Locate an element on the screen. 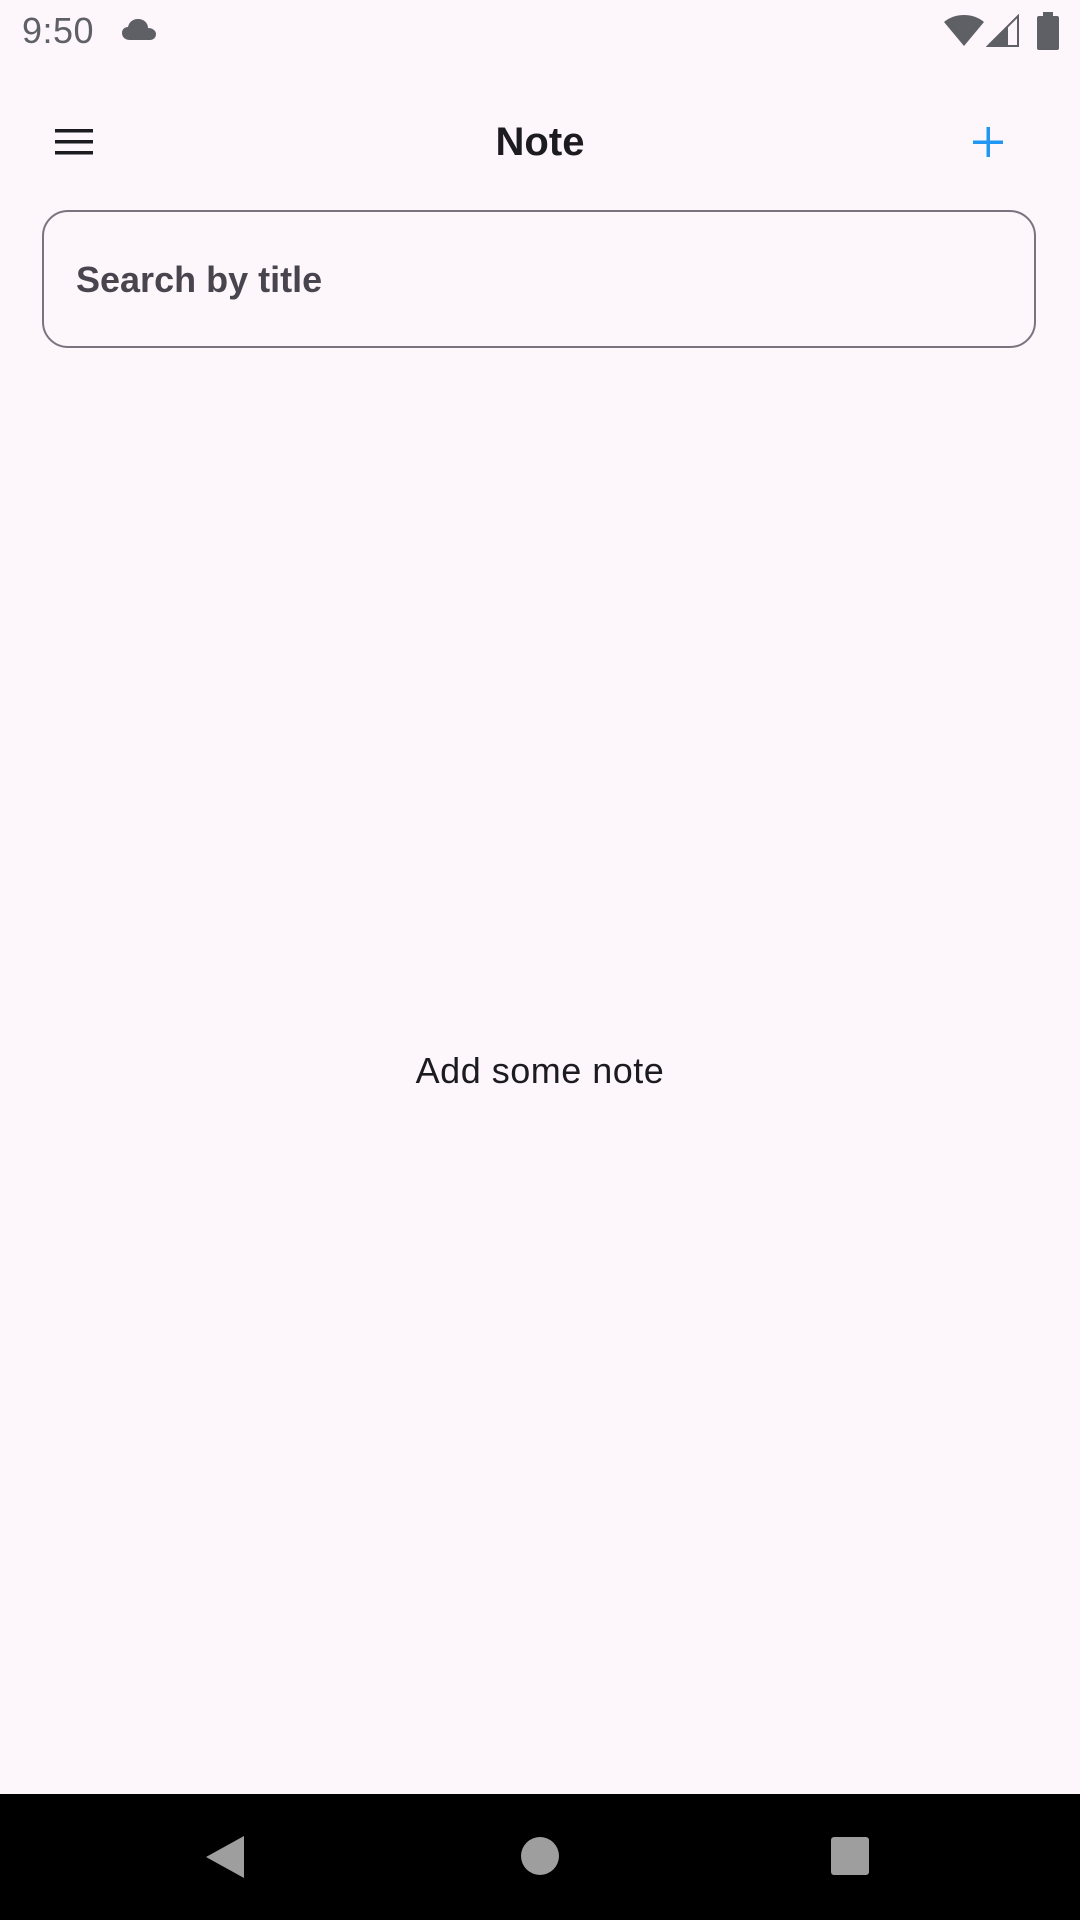 Image resolution: width=1080 pixels, height=1920 pixels. app-bar: Note is located at coordinates (540, 137).